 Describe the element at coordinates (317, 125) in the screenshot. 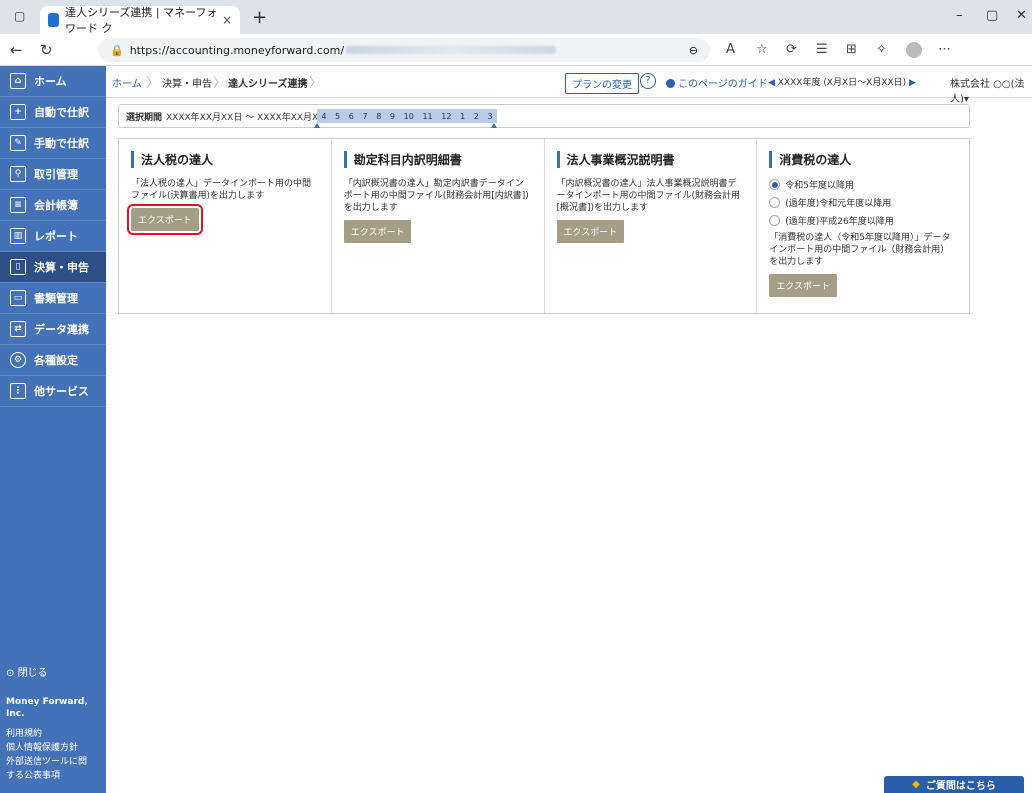

I see `range-start-handle` at that location.